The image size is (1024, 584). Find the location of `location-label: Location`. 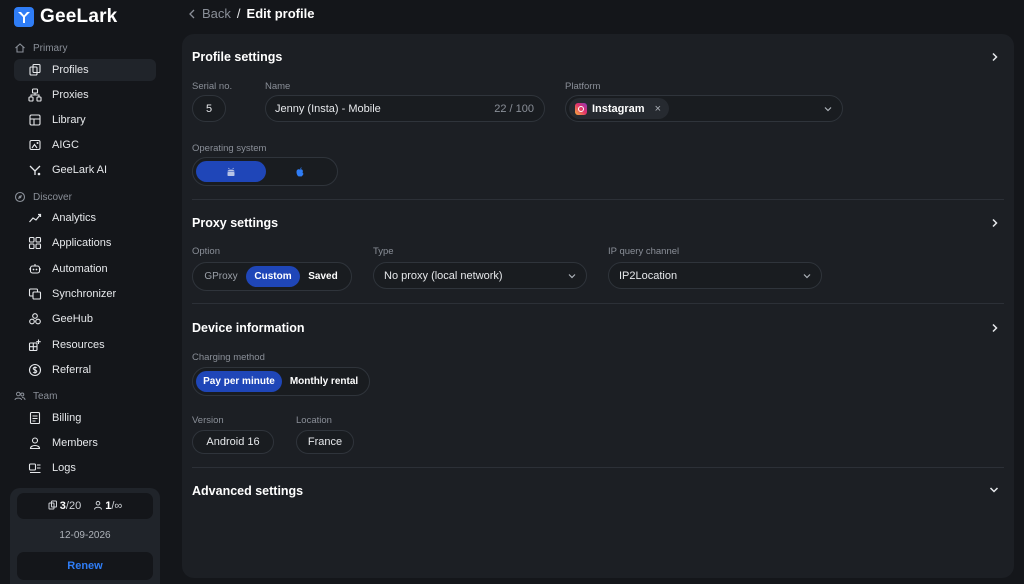

location-label: Location is located at coordinates (314, 420).